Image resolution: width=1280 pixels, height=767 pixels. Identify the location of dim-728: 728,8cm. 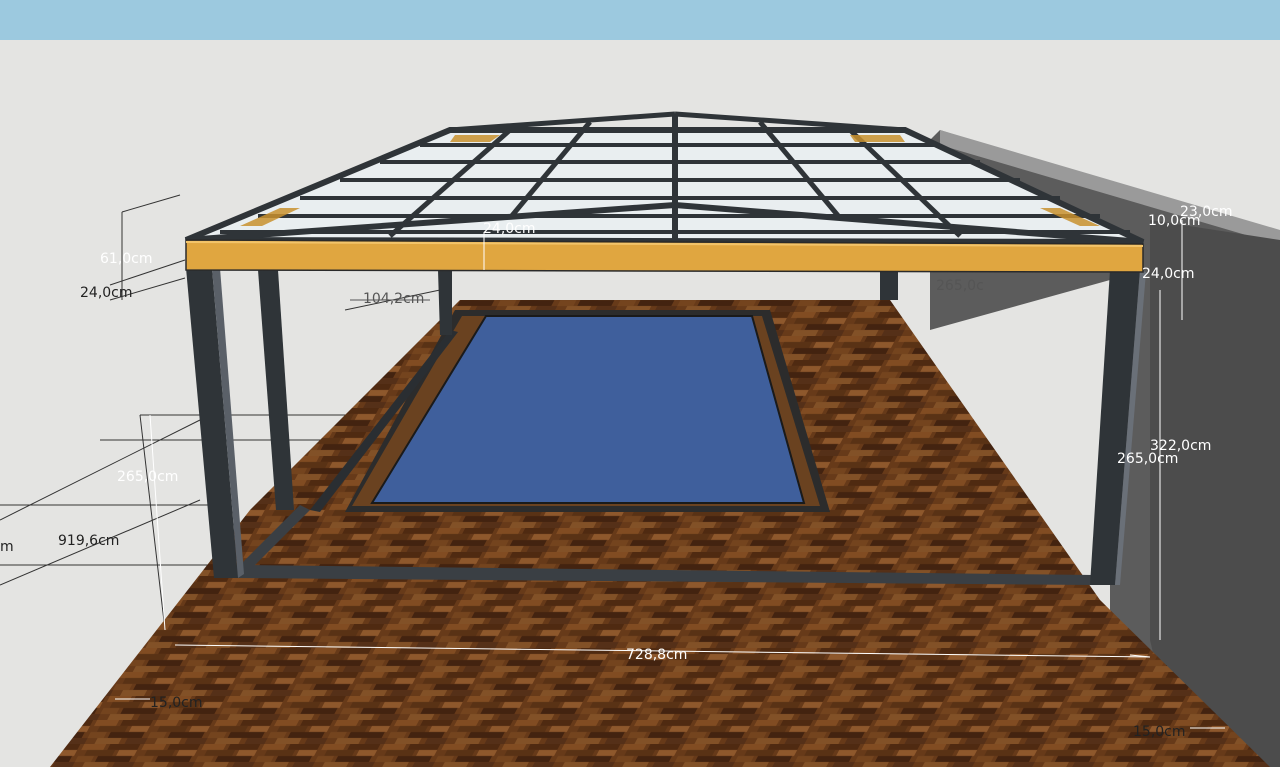
(656, 655).